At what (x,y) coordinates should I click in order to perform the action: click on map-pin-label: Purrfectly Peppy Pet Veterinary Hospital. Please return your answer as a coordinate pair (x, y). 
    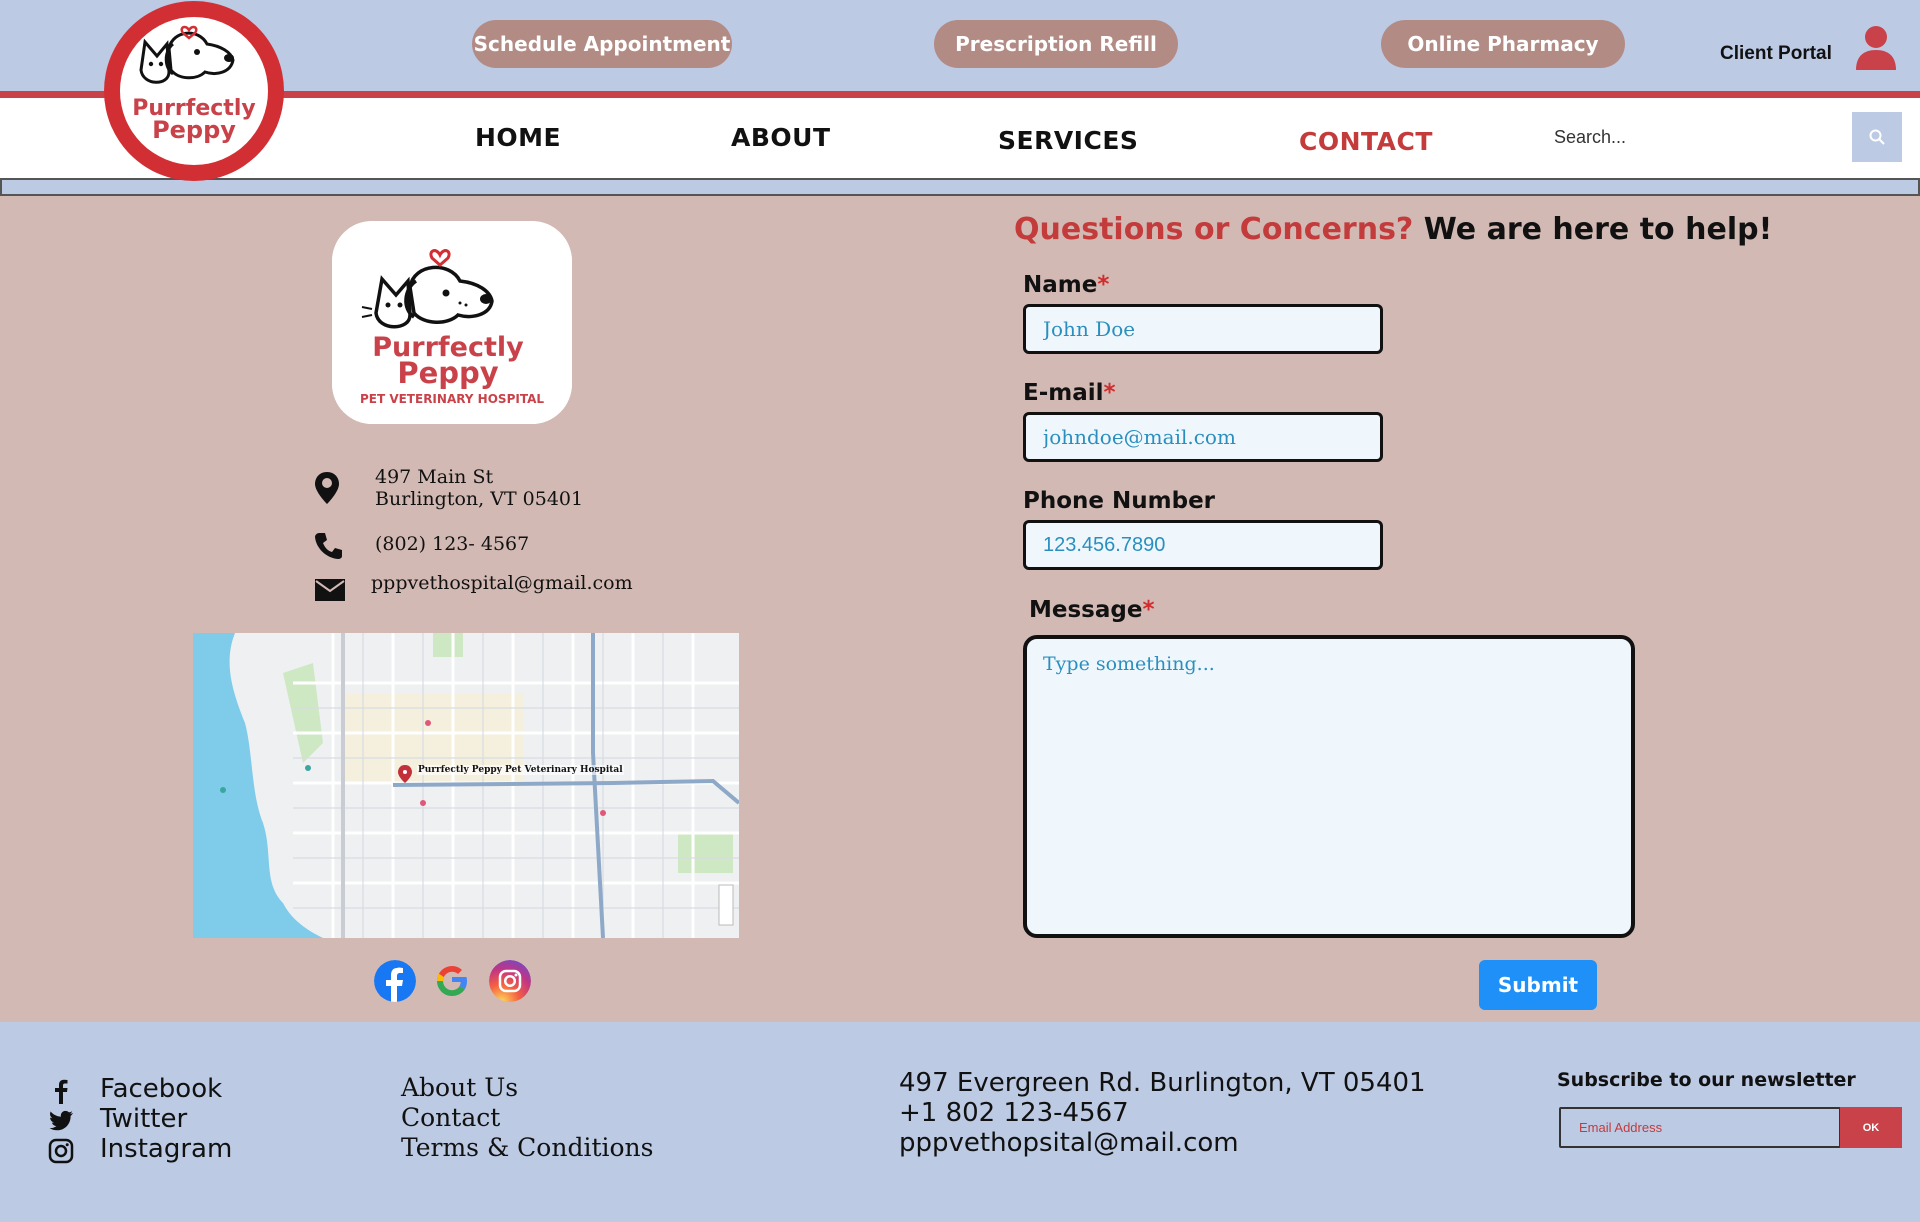
    Looking at the image, I should click on (520, 770).